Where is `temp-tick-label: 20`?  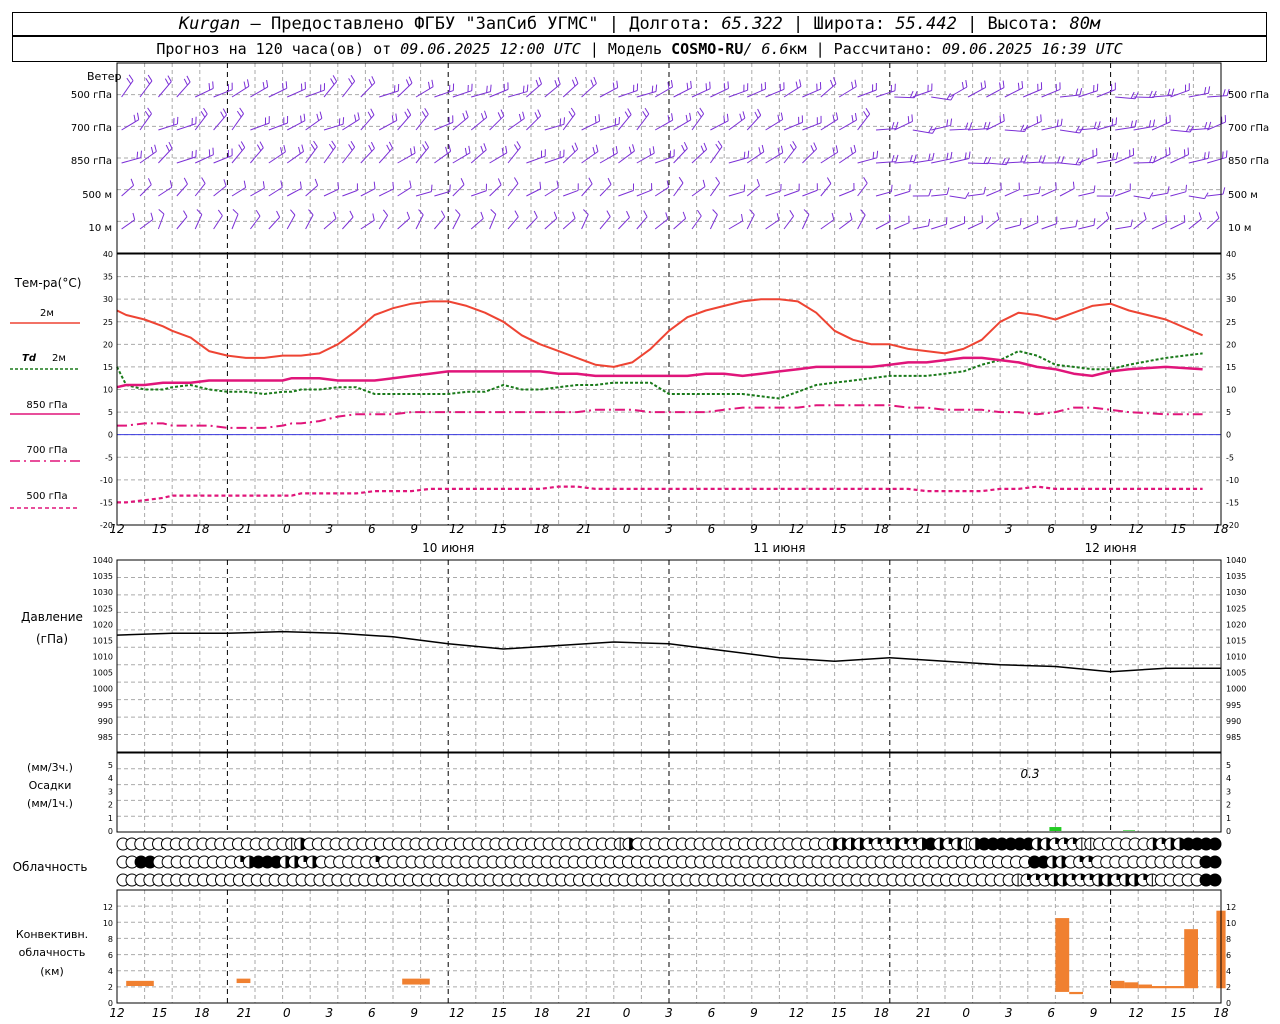 temp-tick-label: 20 is located at coordinates (1231, 344).